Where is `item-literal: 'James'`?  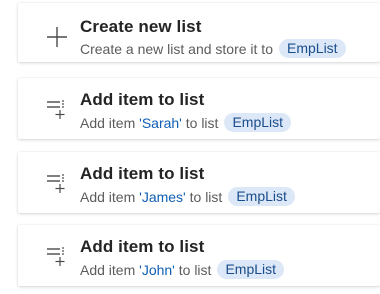
item-literal: 'James' is located at coordinates (162, 196).